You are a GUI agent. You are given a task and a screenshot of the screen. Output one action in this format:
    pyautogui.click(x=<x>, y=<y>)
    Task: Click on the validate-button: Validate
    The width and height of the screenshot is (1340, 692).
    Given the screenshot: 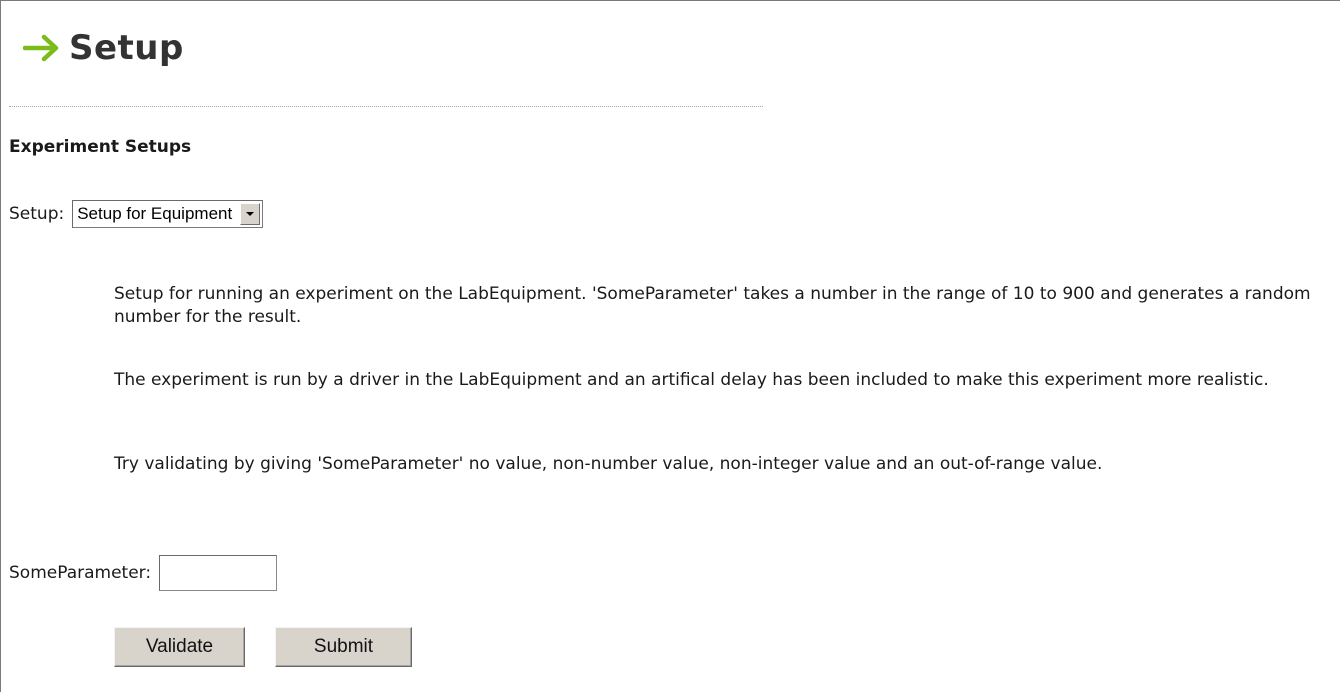 What is the action you would take?
    pyautogui.click(x=179, y=647)
    